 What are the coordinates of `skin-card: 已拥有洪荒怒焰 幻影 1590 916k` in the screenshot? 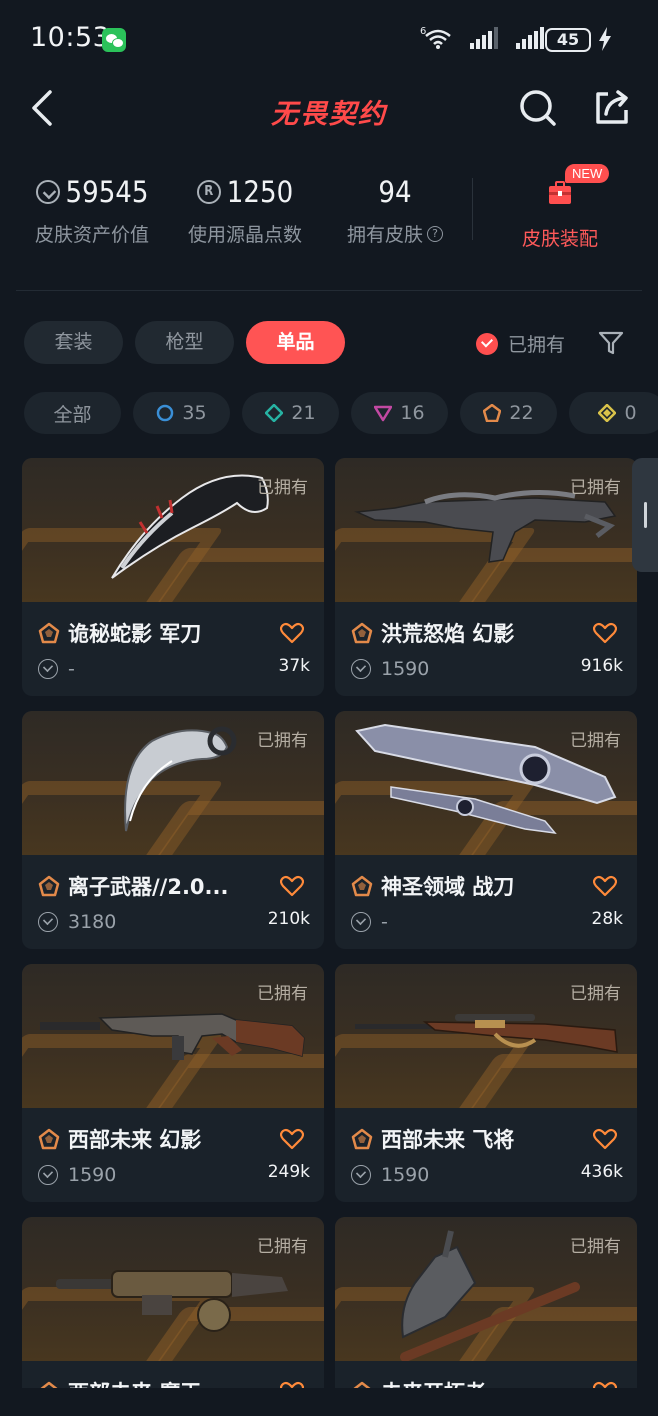 It's located at (486, 577).